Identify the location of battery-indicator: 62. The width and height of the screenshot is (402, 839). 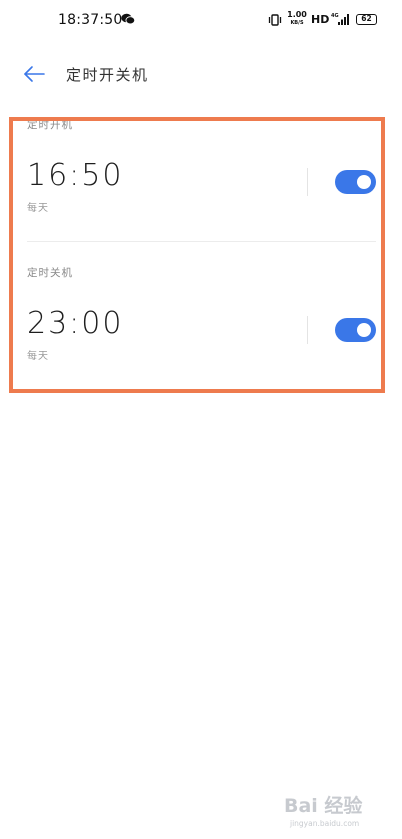
(366, 19).